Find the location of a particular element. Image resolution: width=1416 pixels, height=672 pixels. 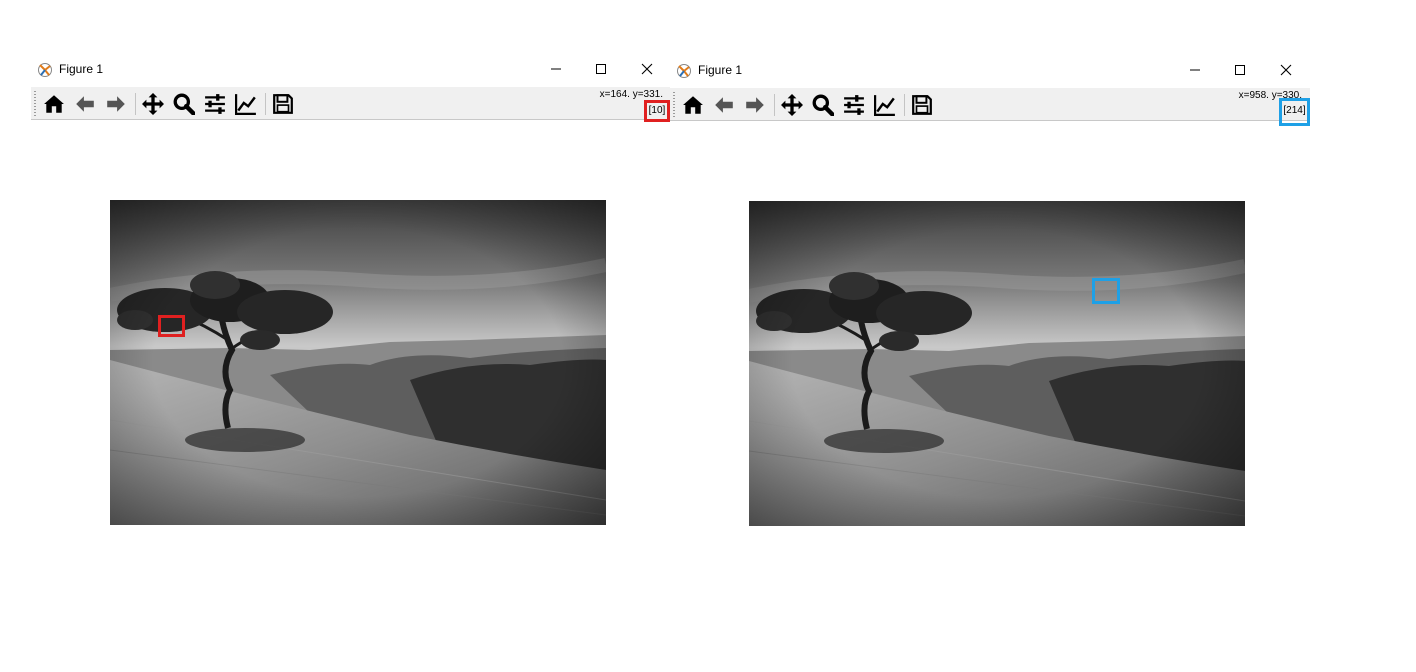

navigation-toolbar: x=958. y=330. is located at coordinates (990, 104).